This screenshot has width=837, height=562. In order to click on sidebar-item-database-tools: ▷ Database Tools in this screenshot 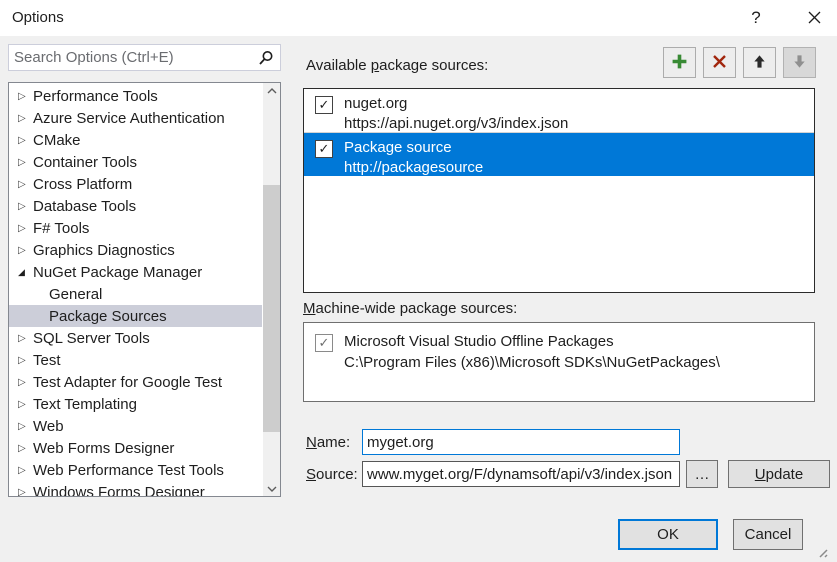, I will do `click(135, 206)`.